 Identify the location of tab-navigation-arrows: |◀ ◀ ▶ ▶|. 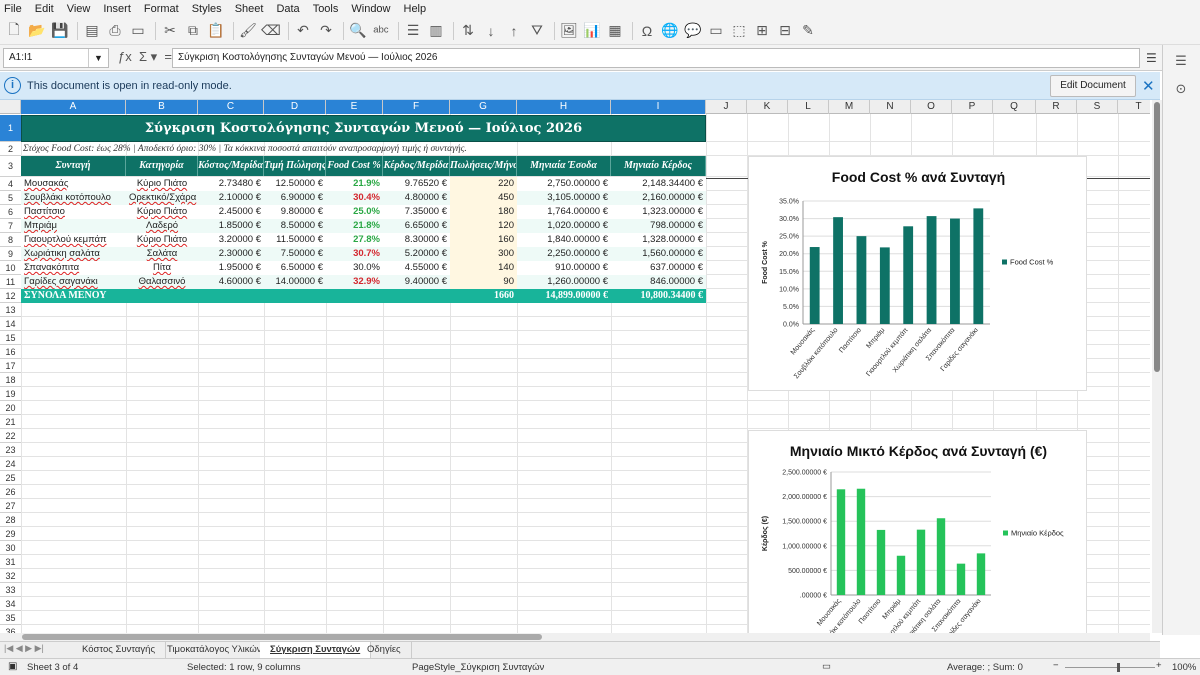
(24, 648).